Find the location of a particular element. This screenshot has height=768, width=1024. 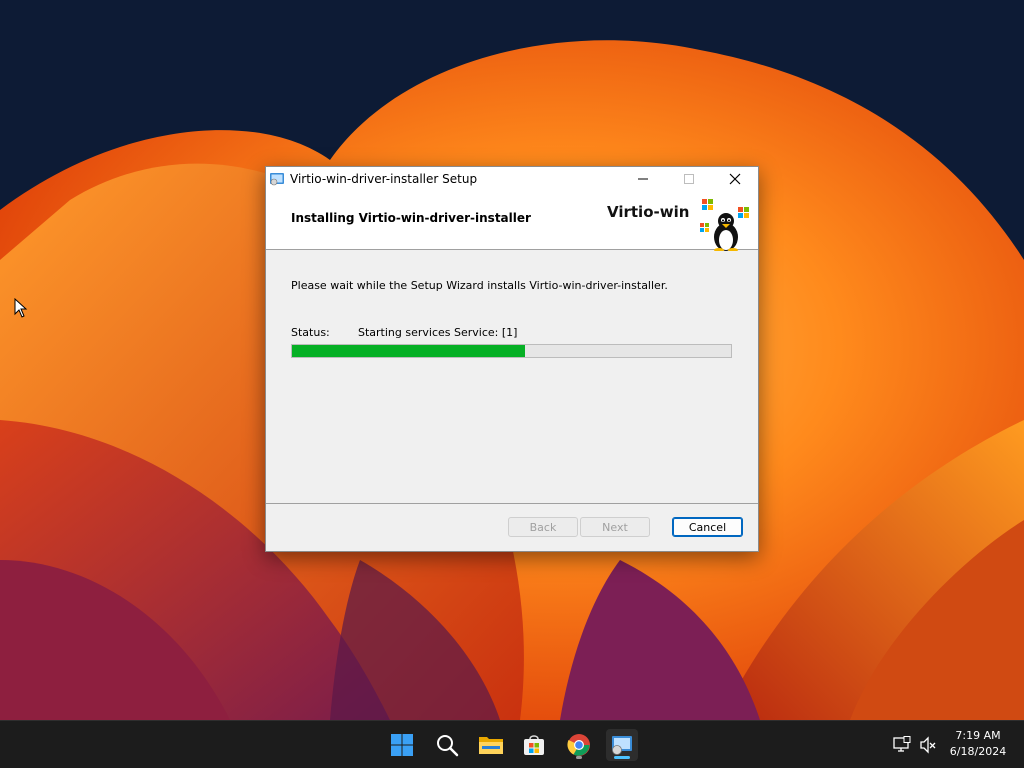

chrome-icon is located at coordinates (578, 745).